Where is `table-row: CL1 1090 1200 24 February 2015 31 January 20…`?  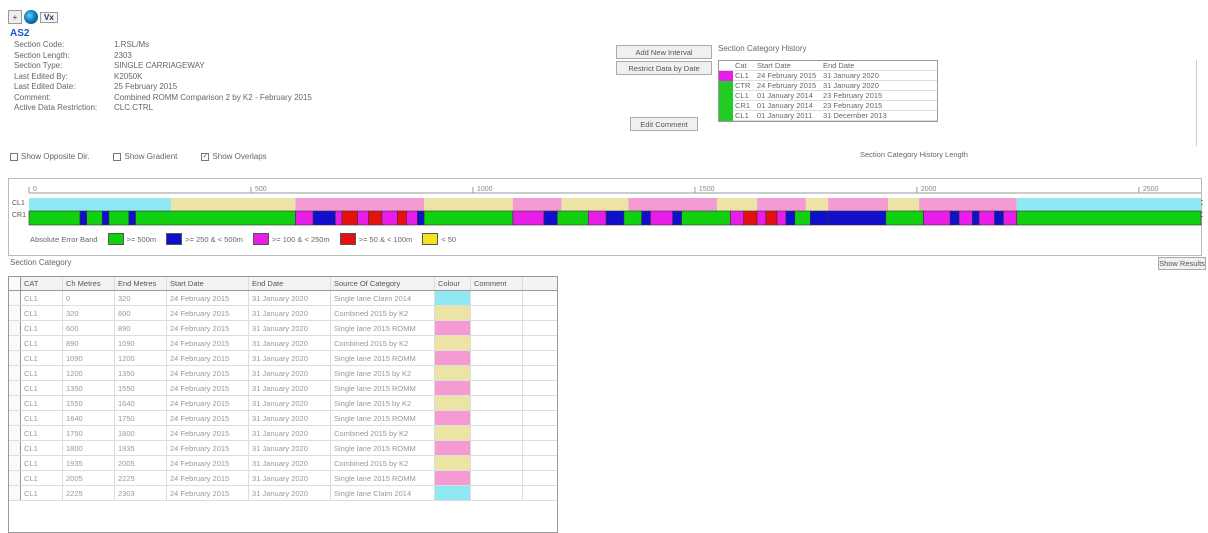
table-row: CL1 1090 1200 24 February 2015 31 January 20… is located at coordinates (283, 358).